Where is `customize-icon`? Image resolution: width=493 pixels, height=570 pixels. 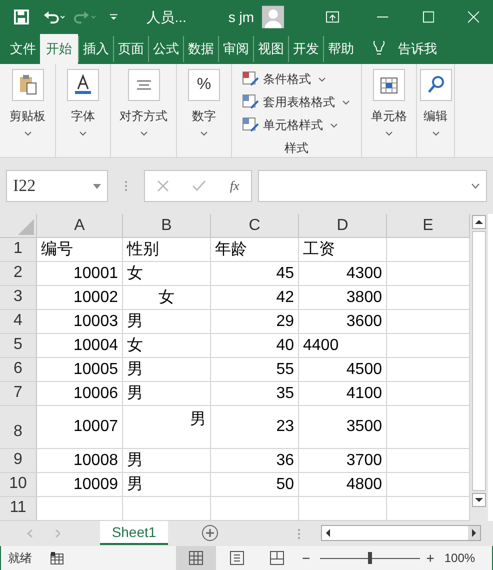
customize-icon is located at coordinates (114, 17).